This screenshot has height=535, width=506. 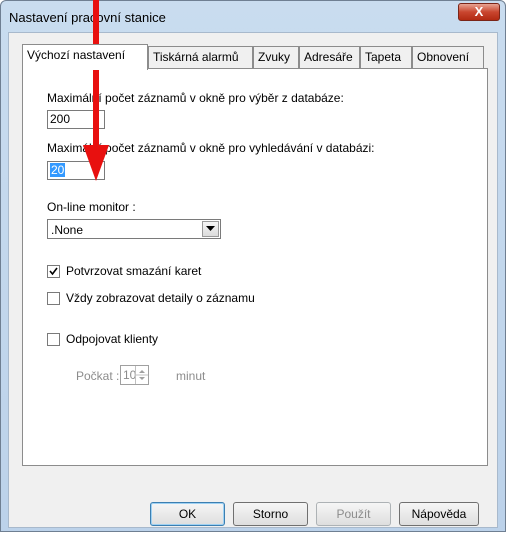 I want to click on disconnect-clients-checkbox, so click(x=53, y=339).